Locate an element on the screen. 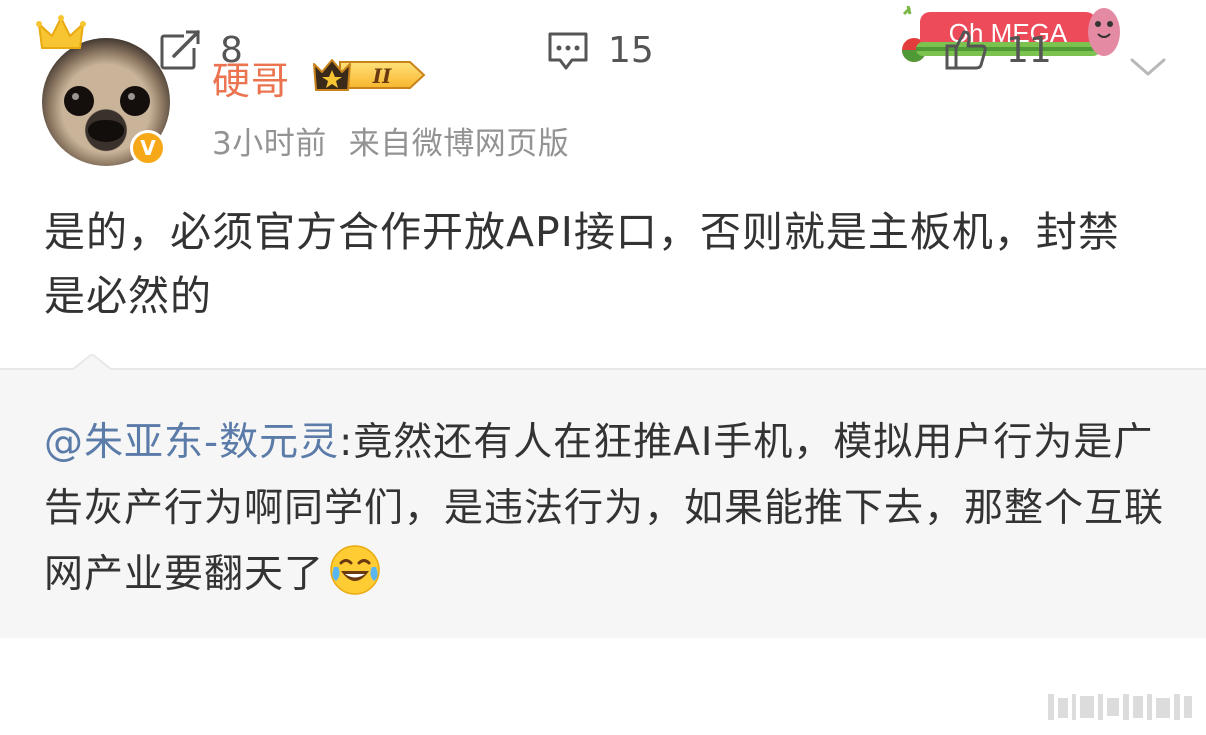 This screenshot has height=735, width=1206. post-meta: 3小时前 来自微博网页版 is located at coordinates (401, 140).